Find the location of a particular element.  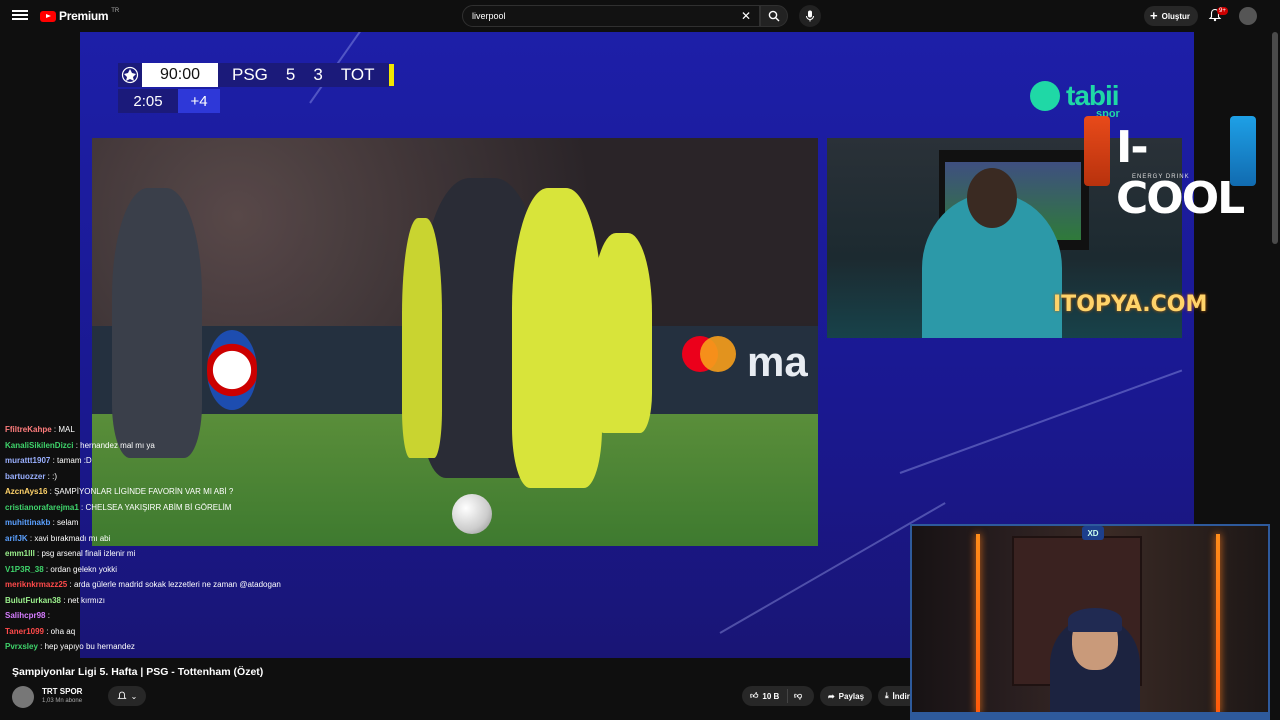

chat-username: V1P3R_38 is located at coordinates (24, 569).